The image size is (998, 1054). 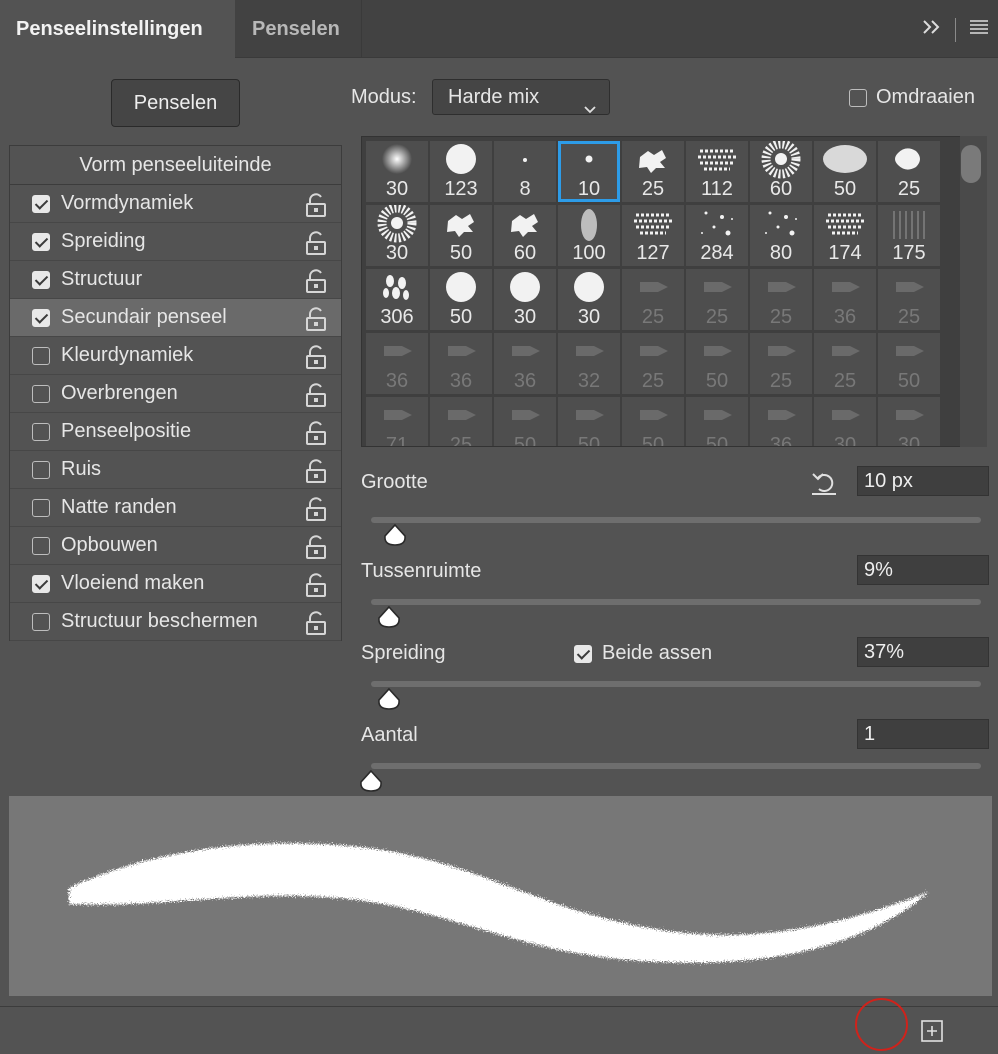 I want to click on settings-item: Kleurdynamiek, so click(x=175, y=356).